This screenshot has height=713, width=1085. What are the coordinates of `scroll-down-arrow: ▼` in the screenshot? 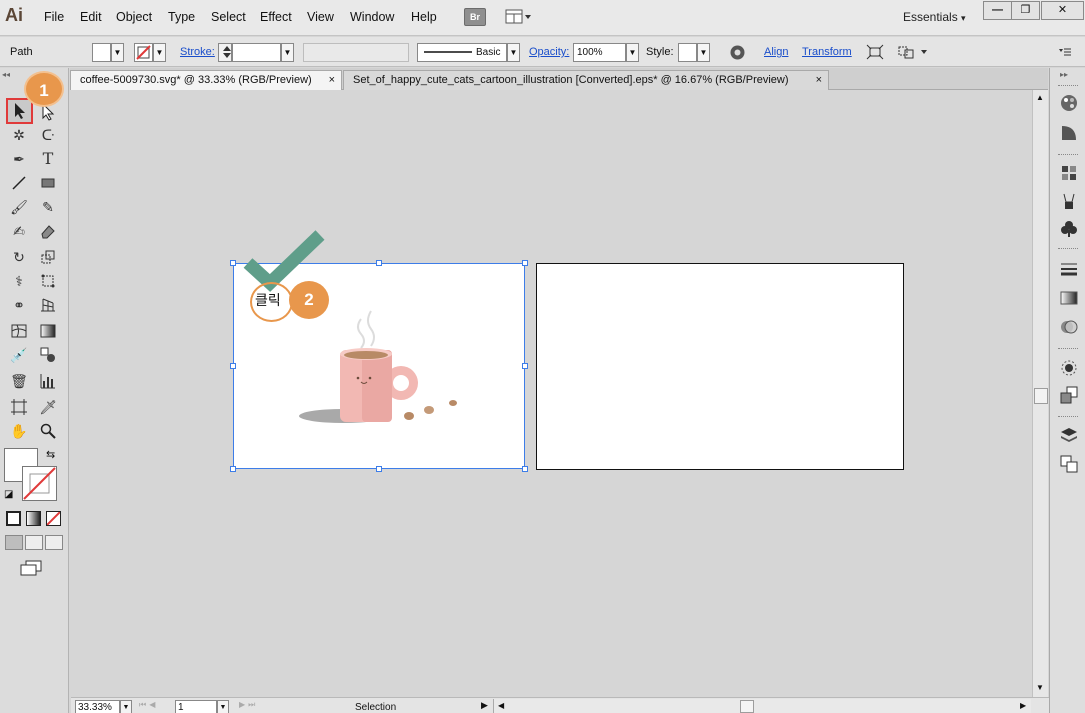 It's located at (1040, 687).